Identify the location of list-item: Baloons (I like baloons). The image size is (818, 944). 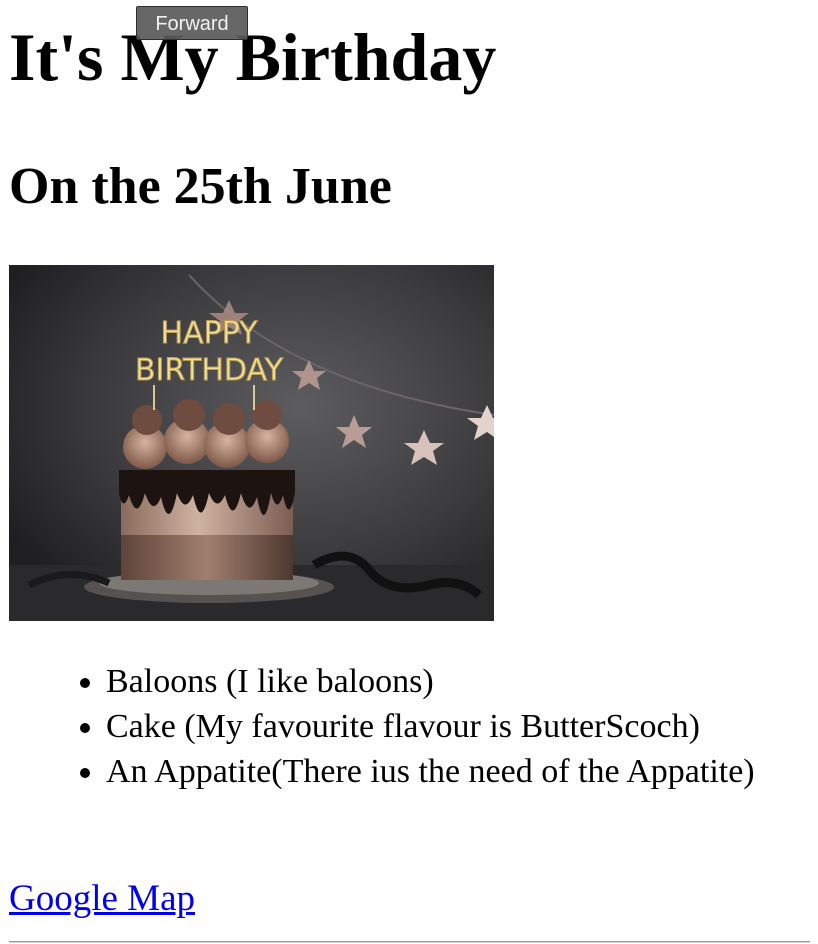
(456, 681).